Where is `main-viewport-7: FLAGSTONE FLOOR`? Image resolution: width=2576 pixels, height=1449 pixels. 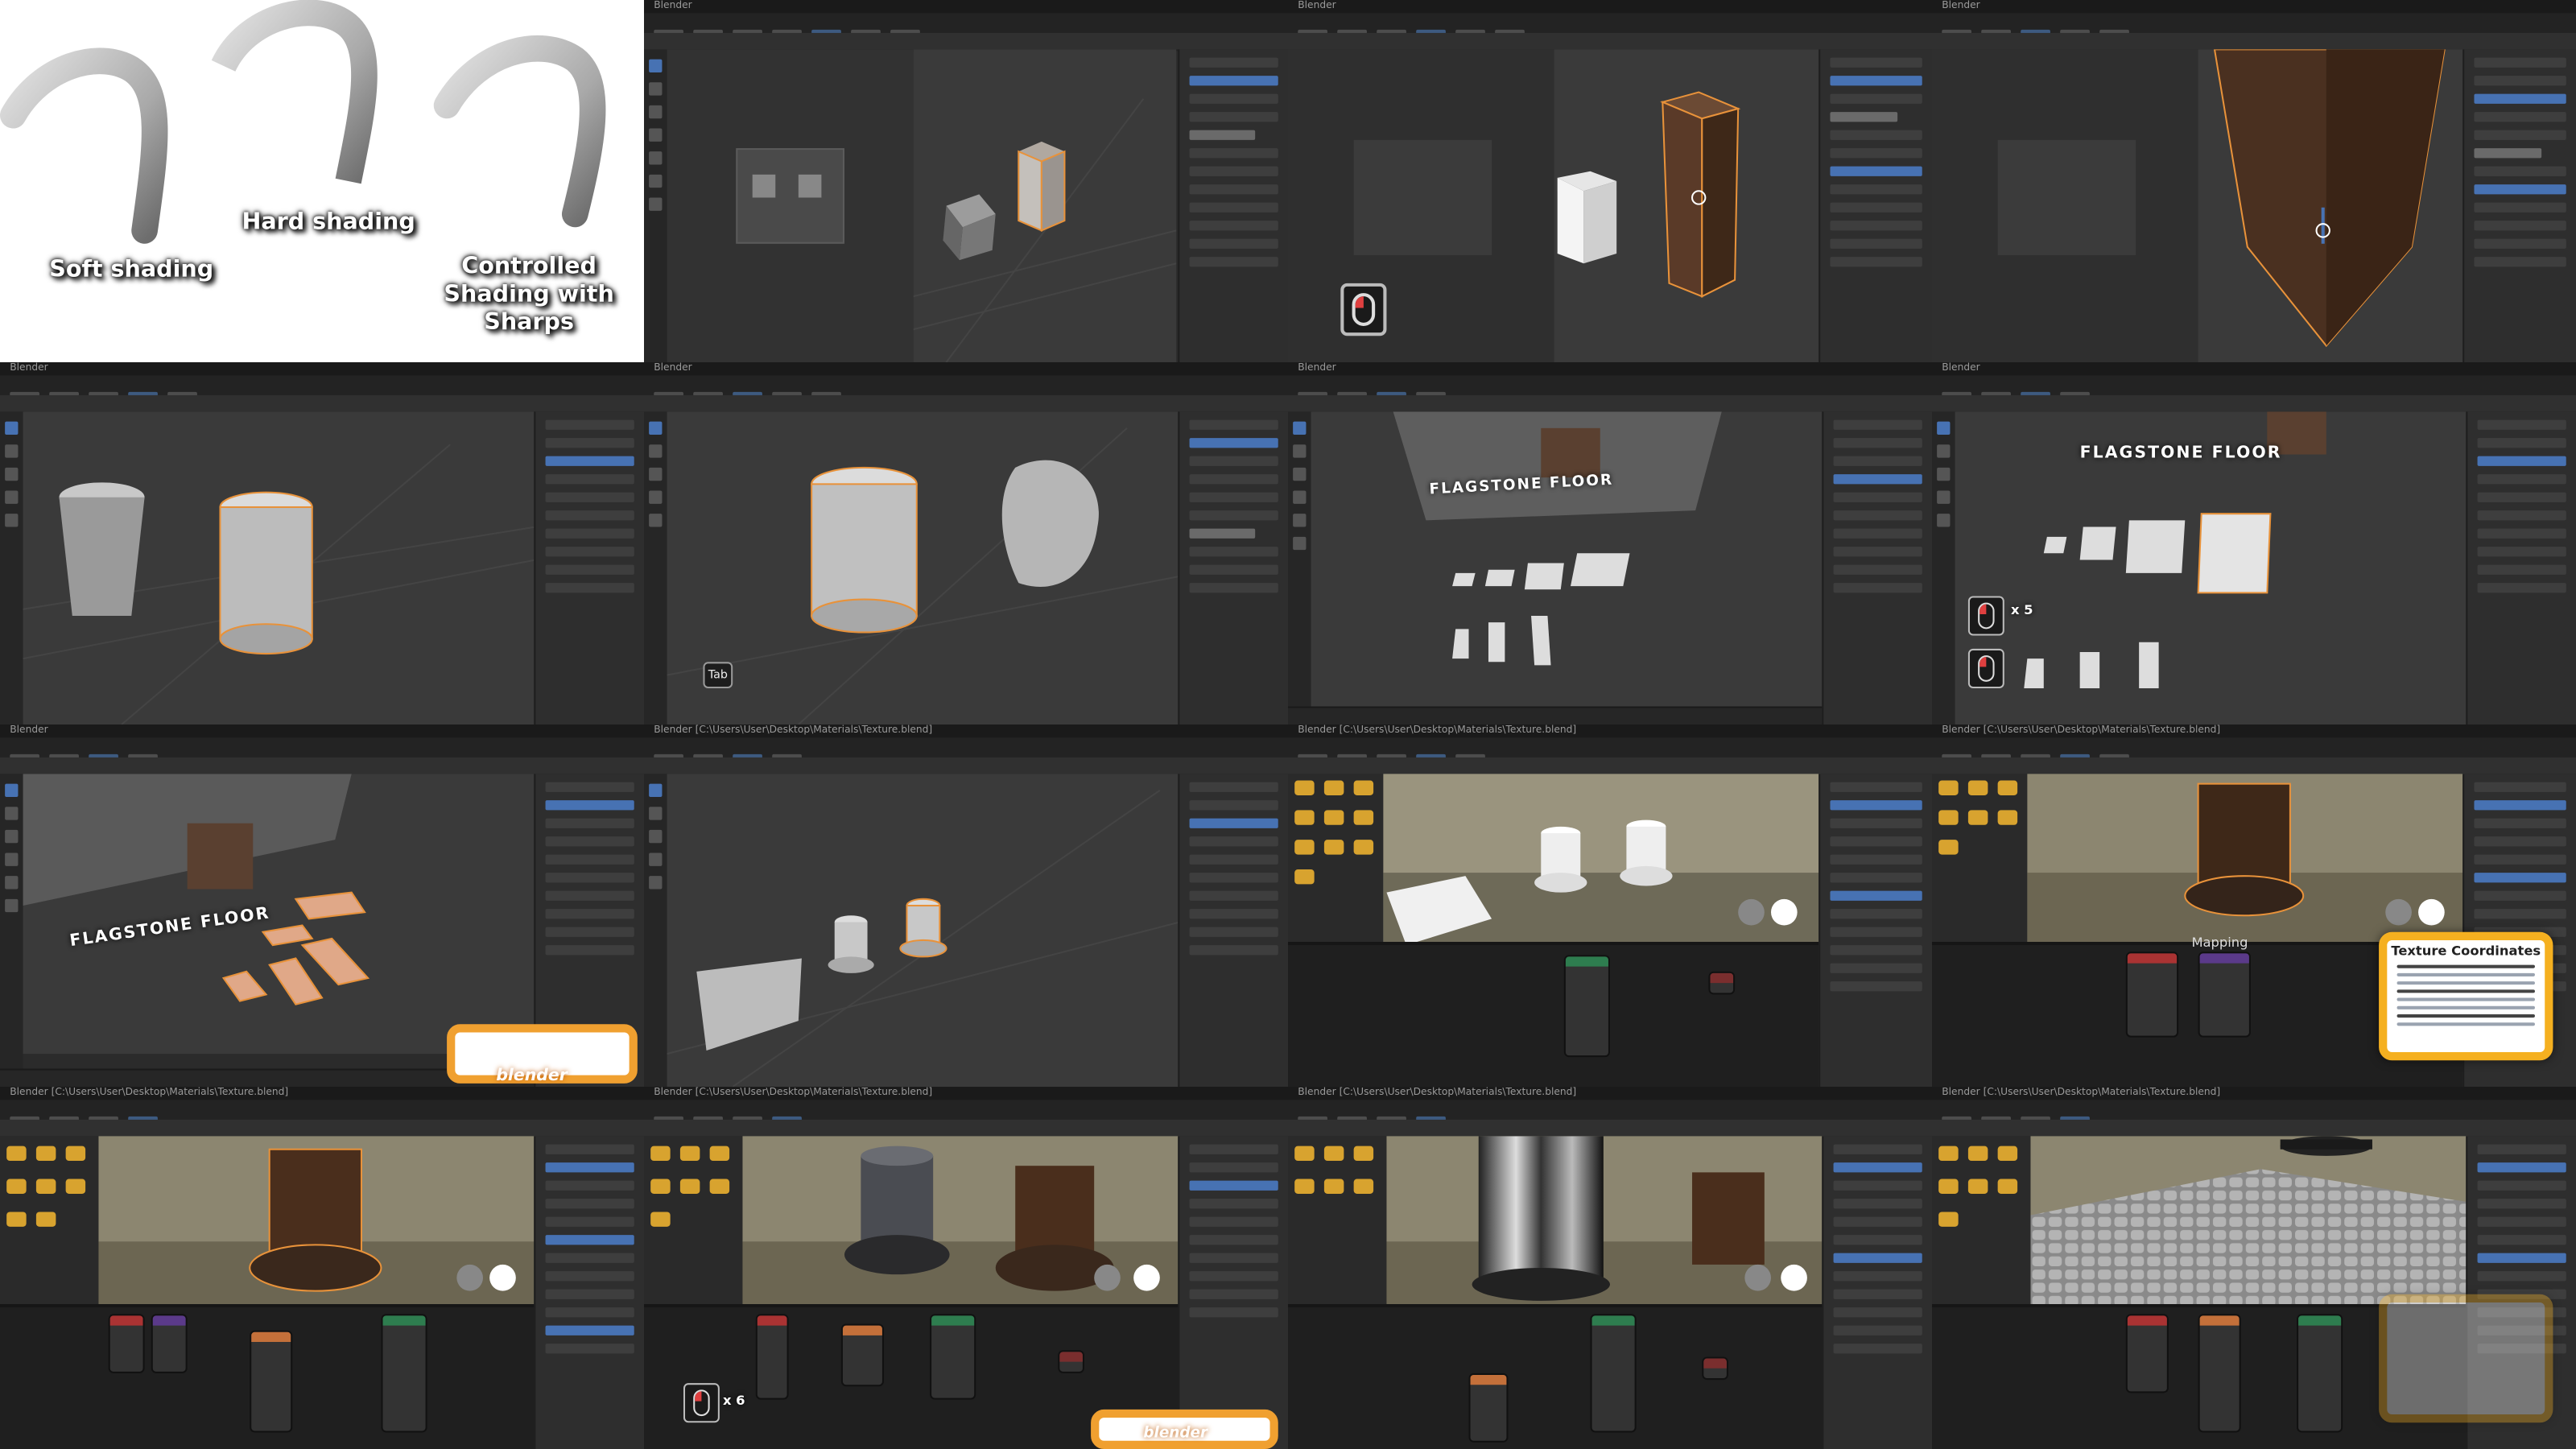 main-viewport-7: FLAGSTONE FLOOR is located at coordinates (1567, 559).